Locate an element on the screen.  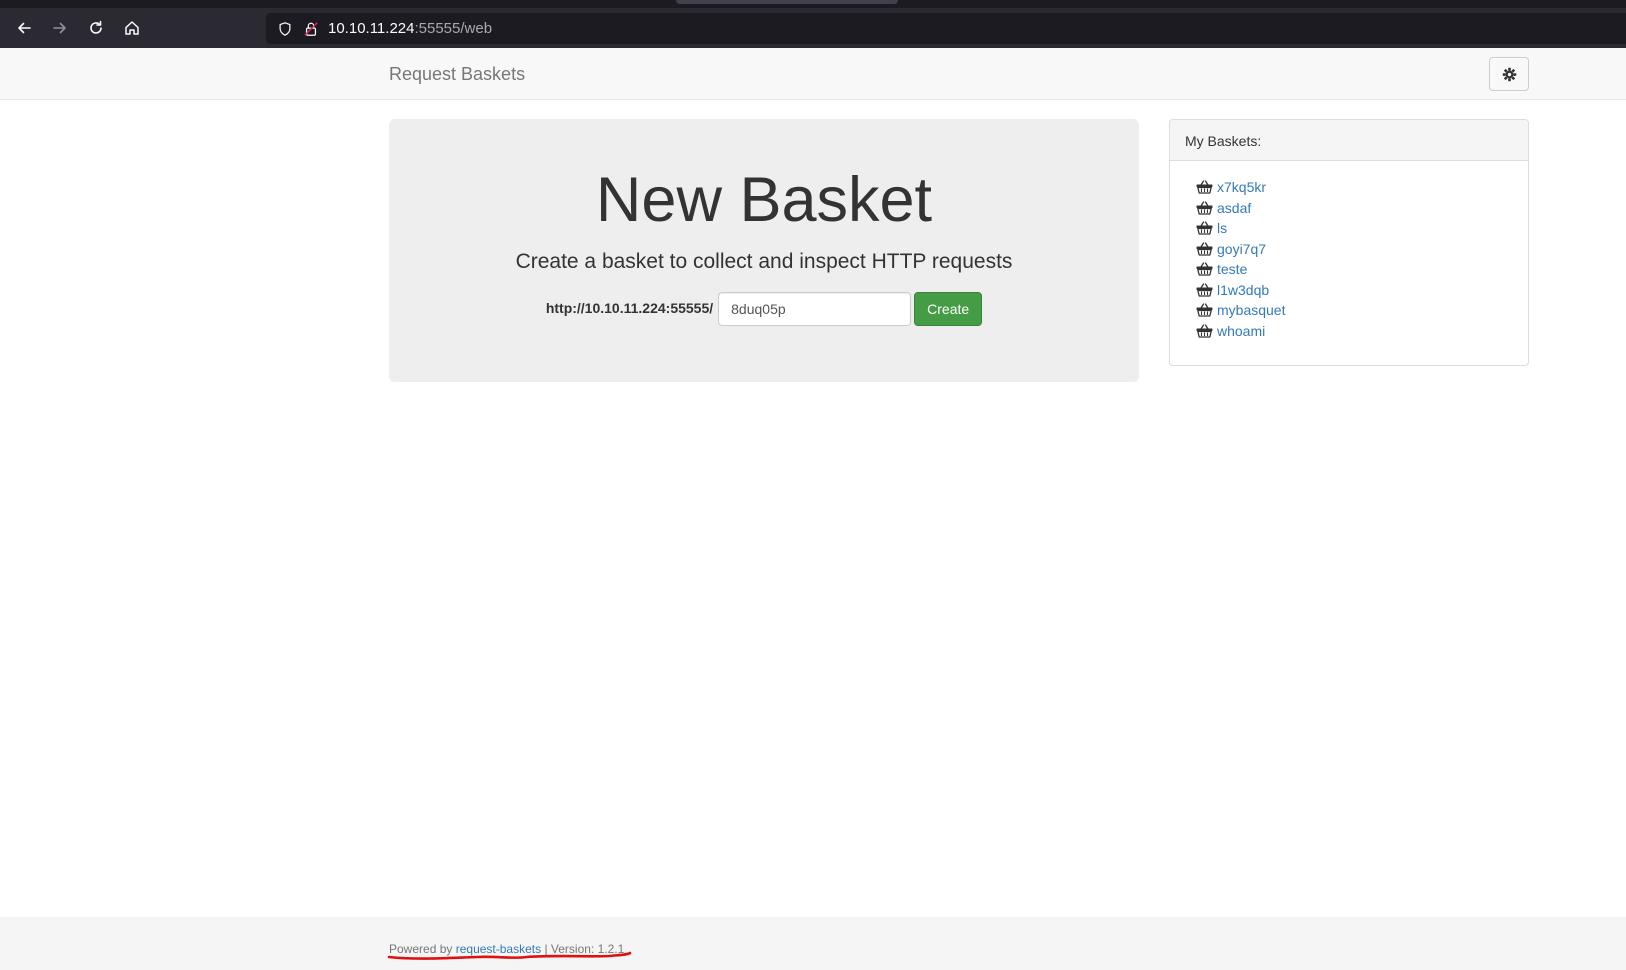
base-url-label: http://10.10.11.224:55555/ is located at coordinates (629, 308).